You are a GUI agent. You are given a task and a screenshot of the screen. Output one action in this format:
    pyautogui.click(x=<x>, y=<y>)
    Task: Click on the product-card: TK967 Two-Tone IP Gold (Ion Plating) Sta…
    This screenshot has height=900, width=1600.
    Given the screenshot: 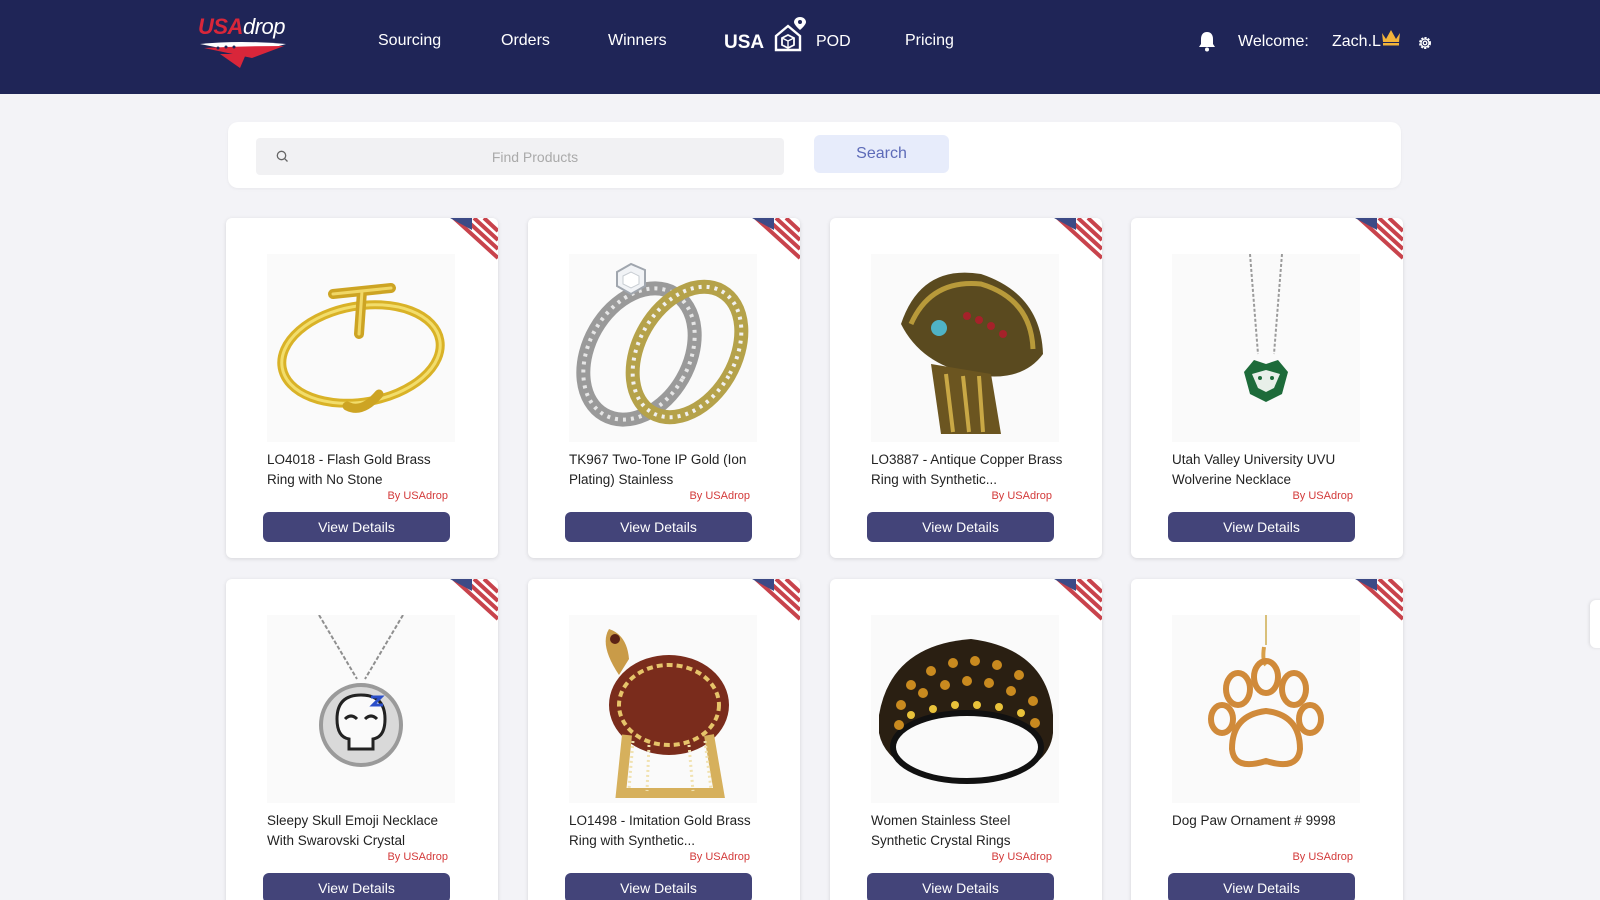 What is the action you would take?
    pyautogui.click(x=664, y=388)
    